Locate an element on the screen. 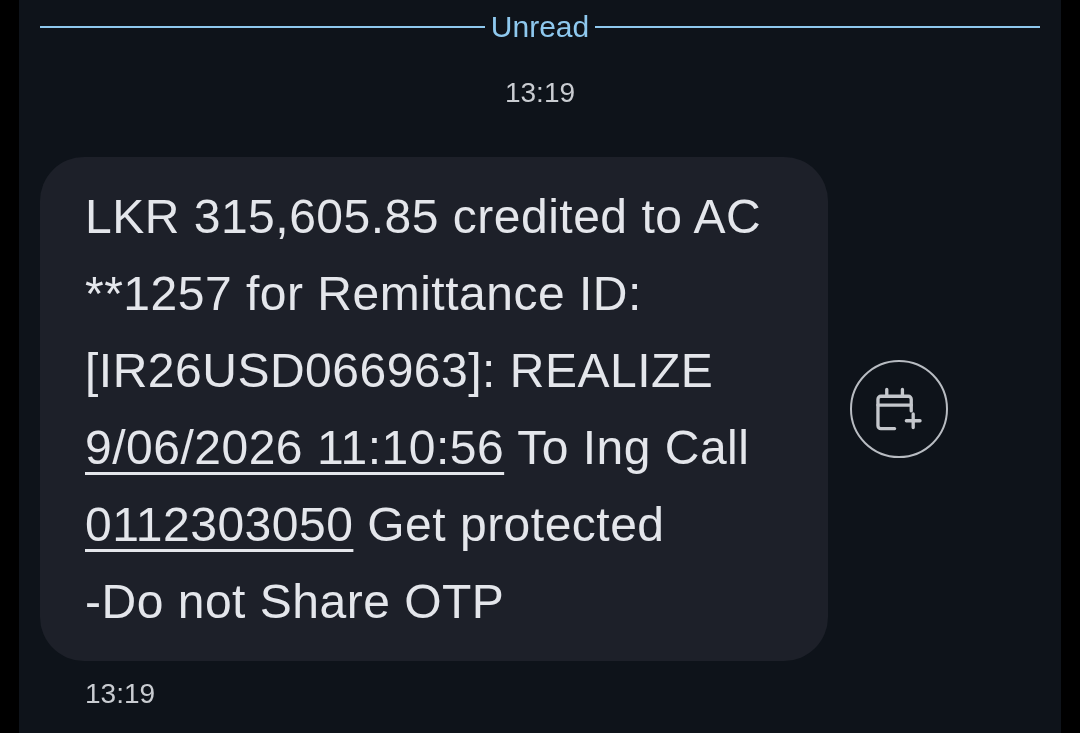  add-to-calendar-button is located at coordinates (899, 409).